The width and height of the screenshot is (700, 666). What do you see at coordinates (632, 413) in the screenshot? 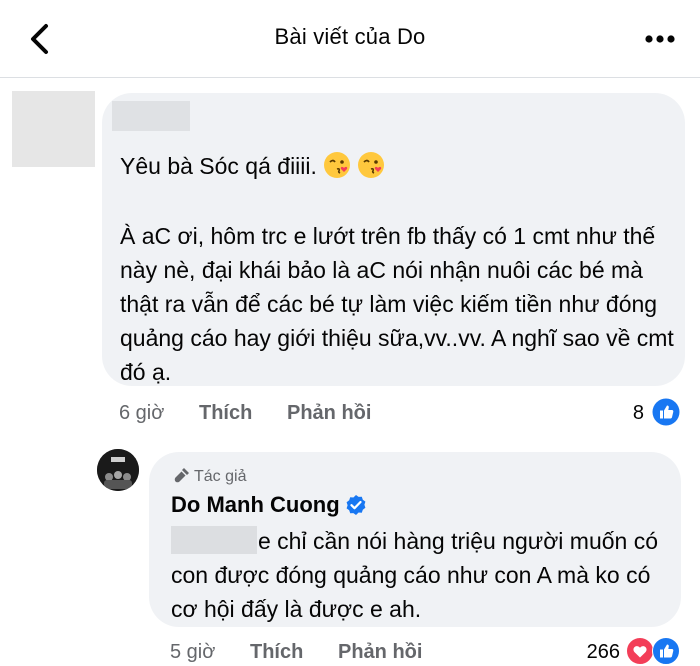
I see `comment-reaction-count: 8` at bounding box center [632, 413].